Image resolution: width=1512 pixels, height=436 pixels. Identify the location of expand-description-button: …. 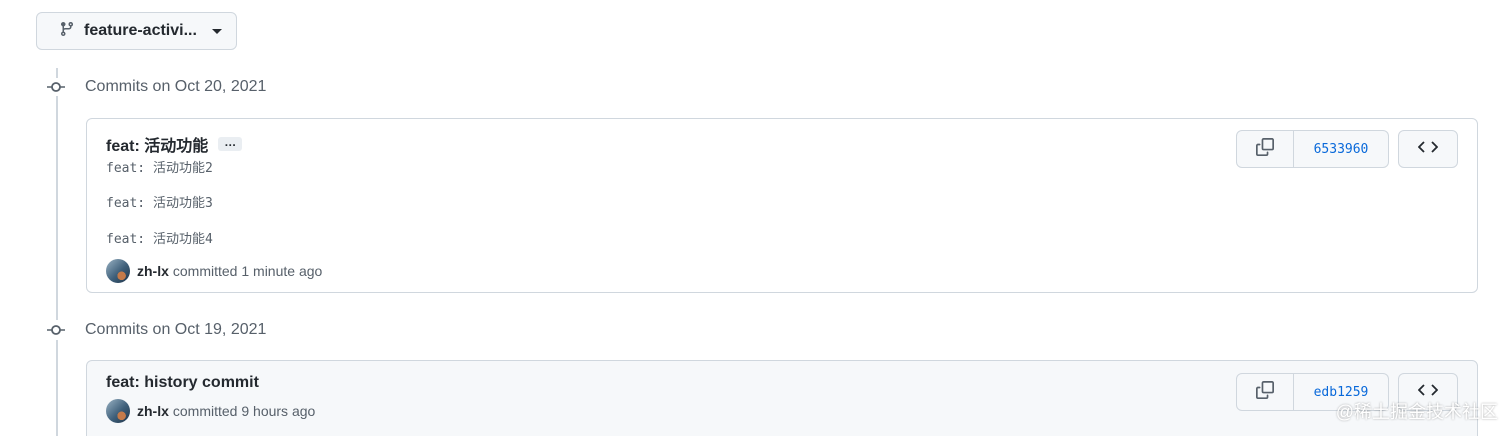
(230, 143).